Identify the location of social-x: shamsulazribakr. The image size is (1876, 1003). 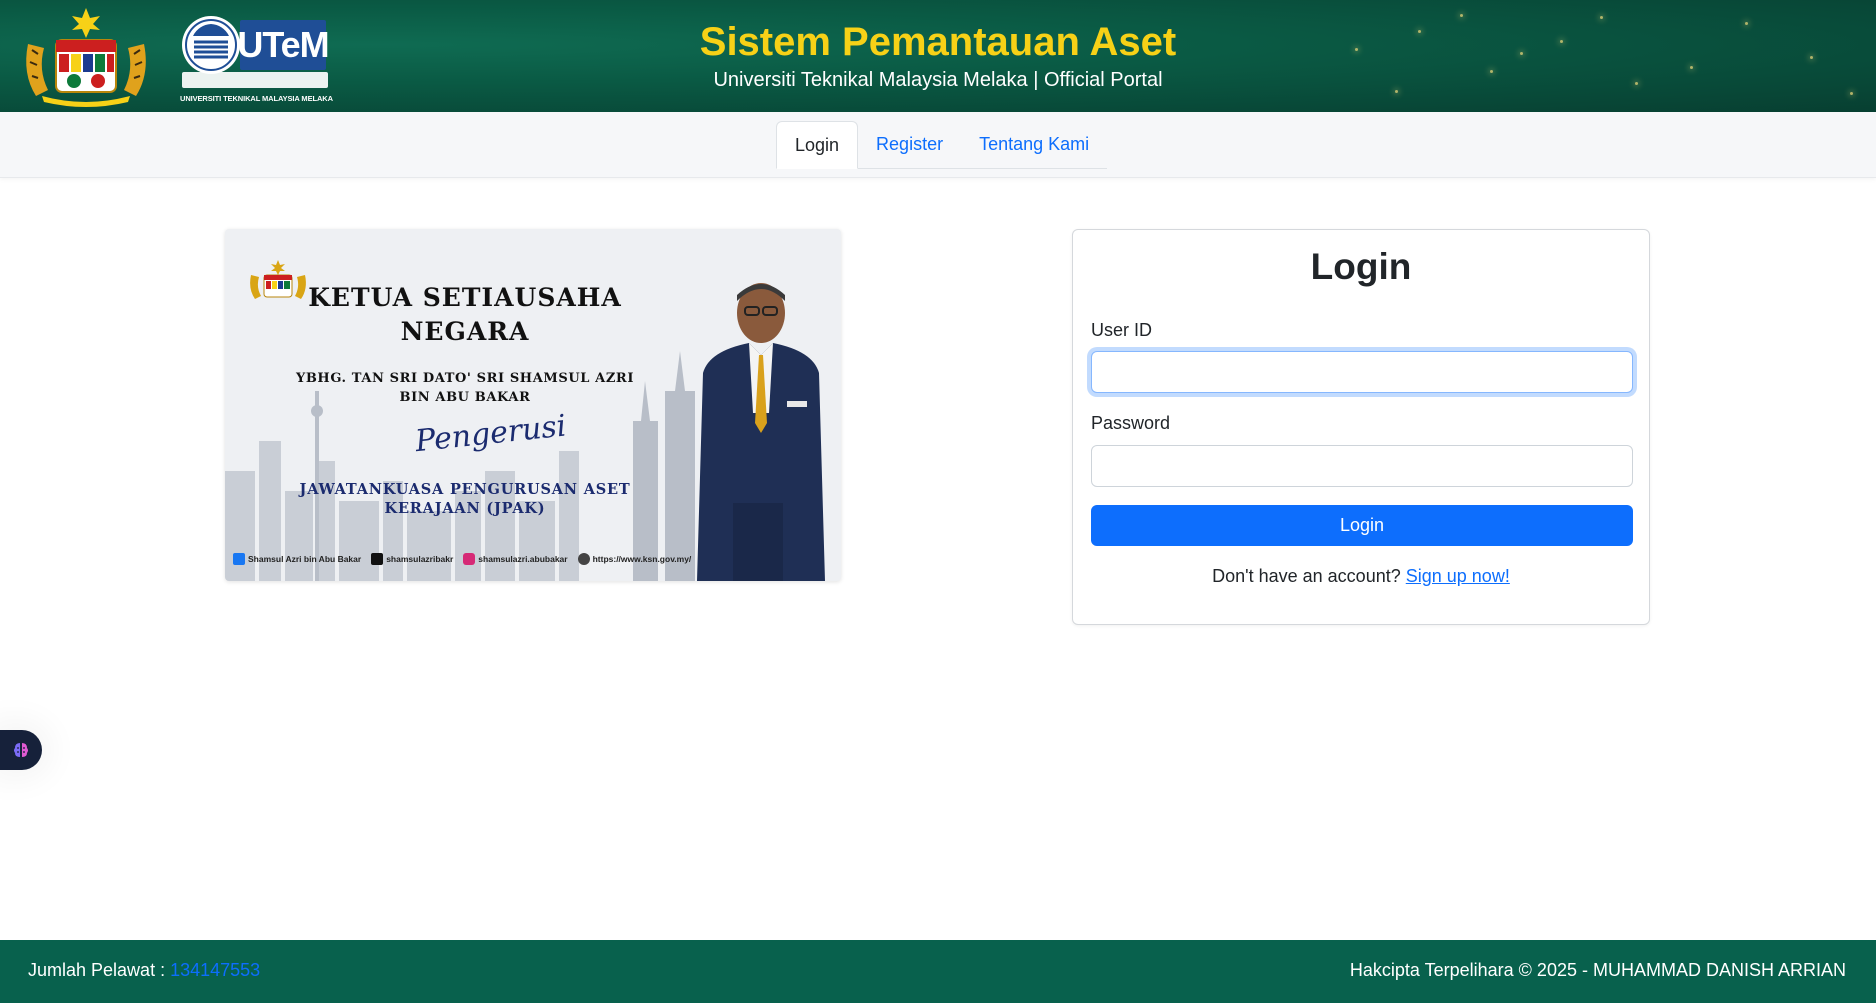
(412, 559).